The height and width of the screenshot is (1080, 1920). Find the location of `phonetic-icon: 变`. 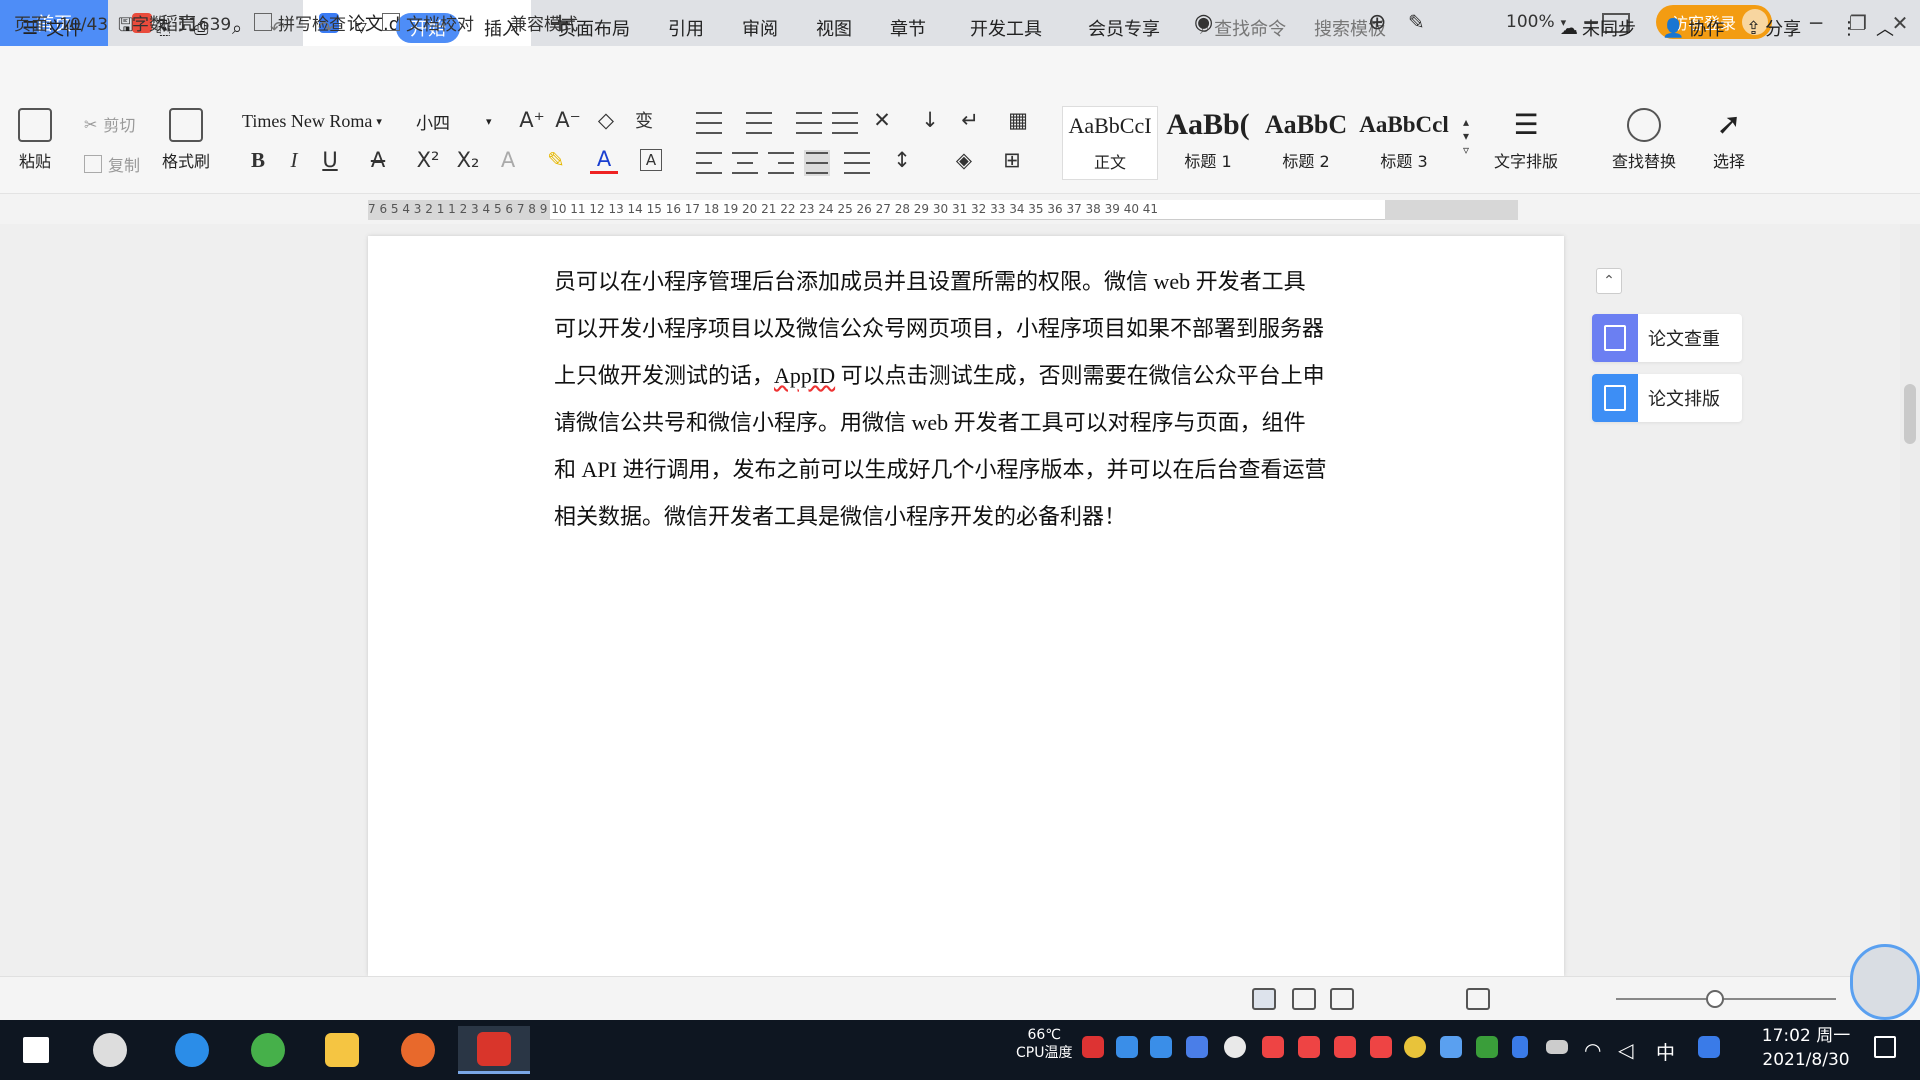

phonetic-icon: 变 is located at coordinates (644, 120).